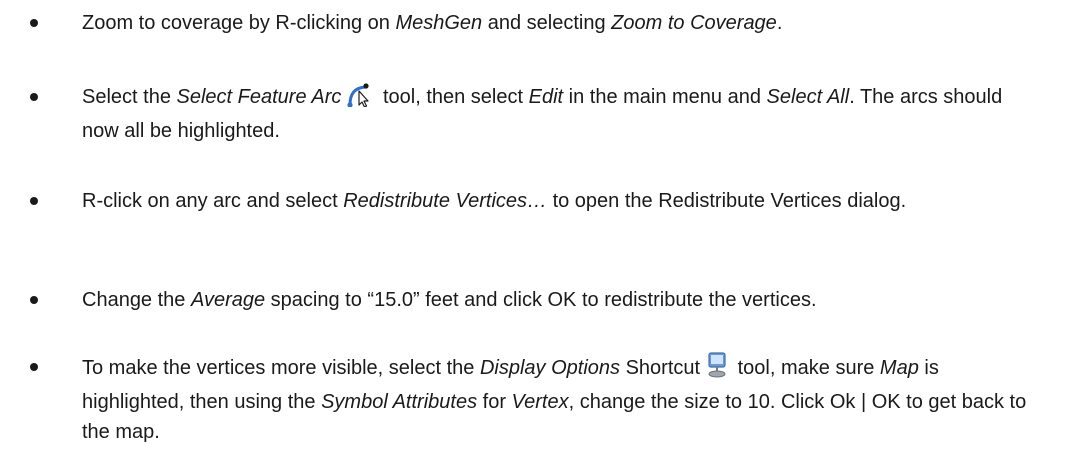 Image resolution: width=1079 pixels, height=471 pixels. Describe the element at coordinates (665, 97) in the screenshot. I see `text-run: in the main menu and` at that location.